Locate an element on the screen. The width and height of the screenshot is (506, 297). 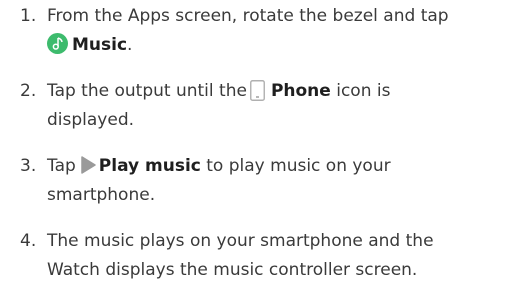
step-number: 2. is located at coordinates (28, 91).